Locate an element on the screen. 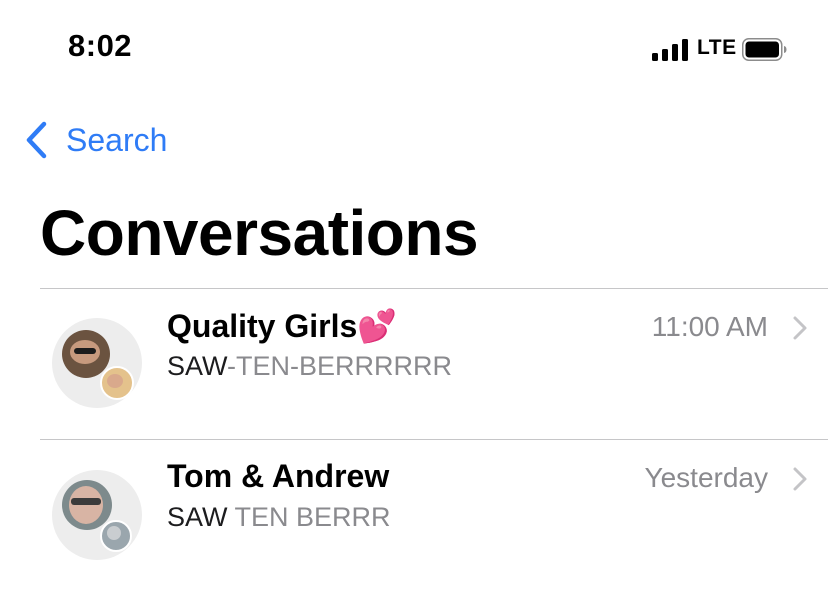  conversation-time: Yesterday is located at coordinates (706, 477).